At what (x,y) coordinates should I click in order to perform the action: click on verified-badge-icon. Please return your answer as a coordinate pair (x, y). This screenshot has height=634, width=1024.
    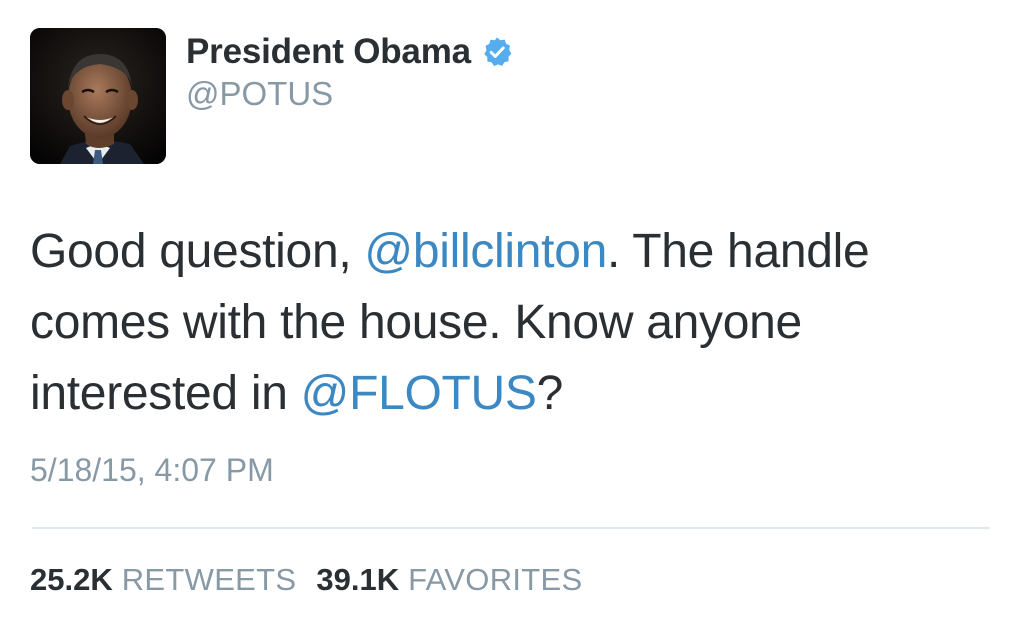
    Looking at the image, I should click on (498, 51).